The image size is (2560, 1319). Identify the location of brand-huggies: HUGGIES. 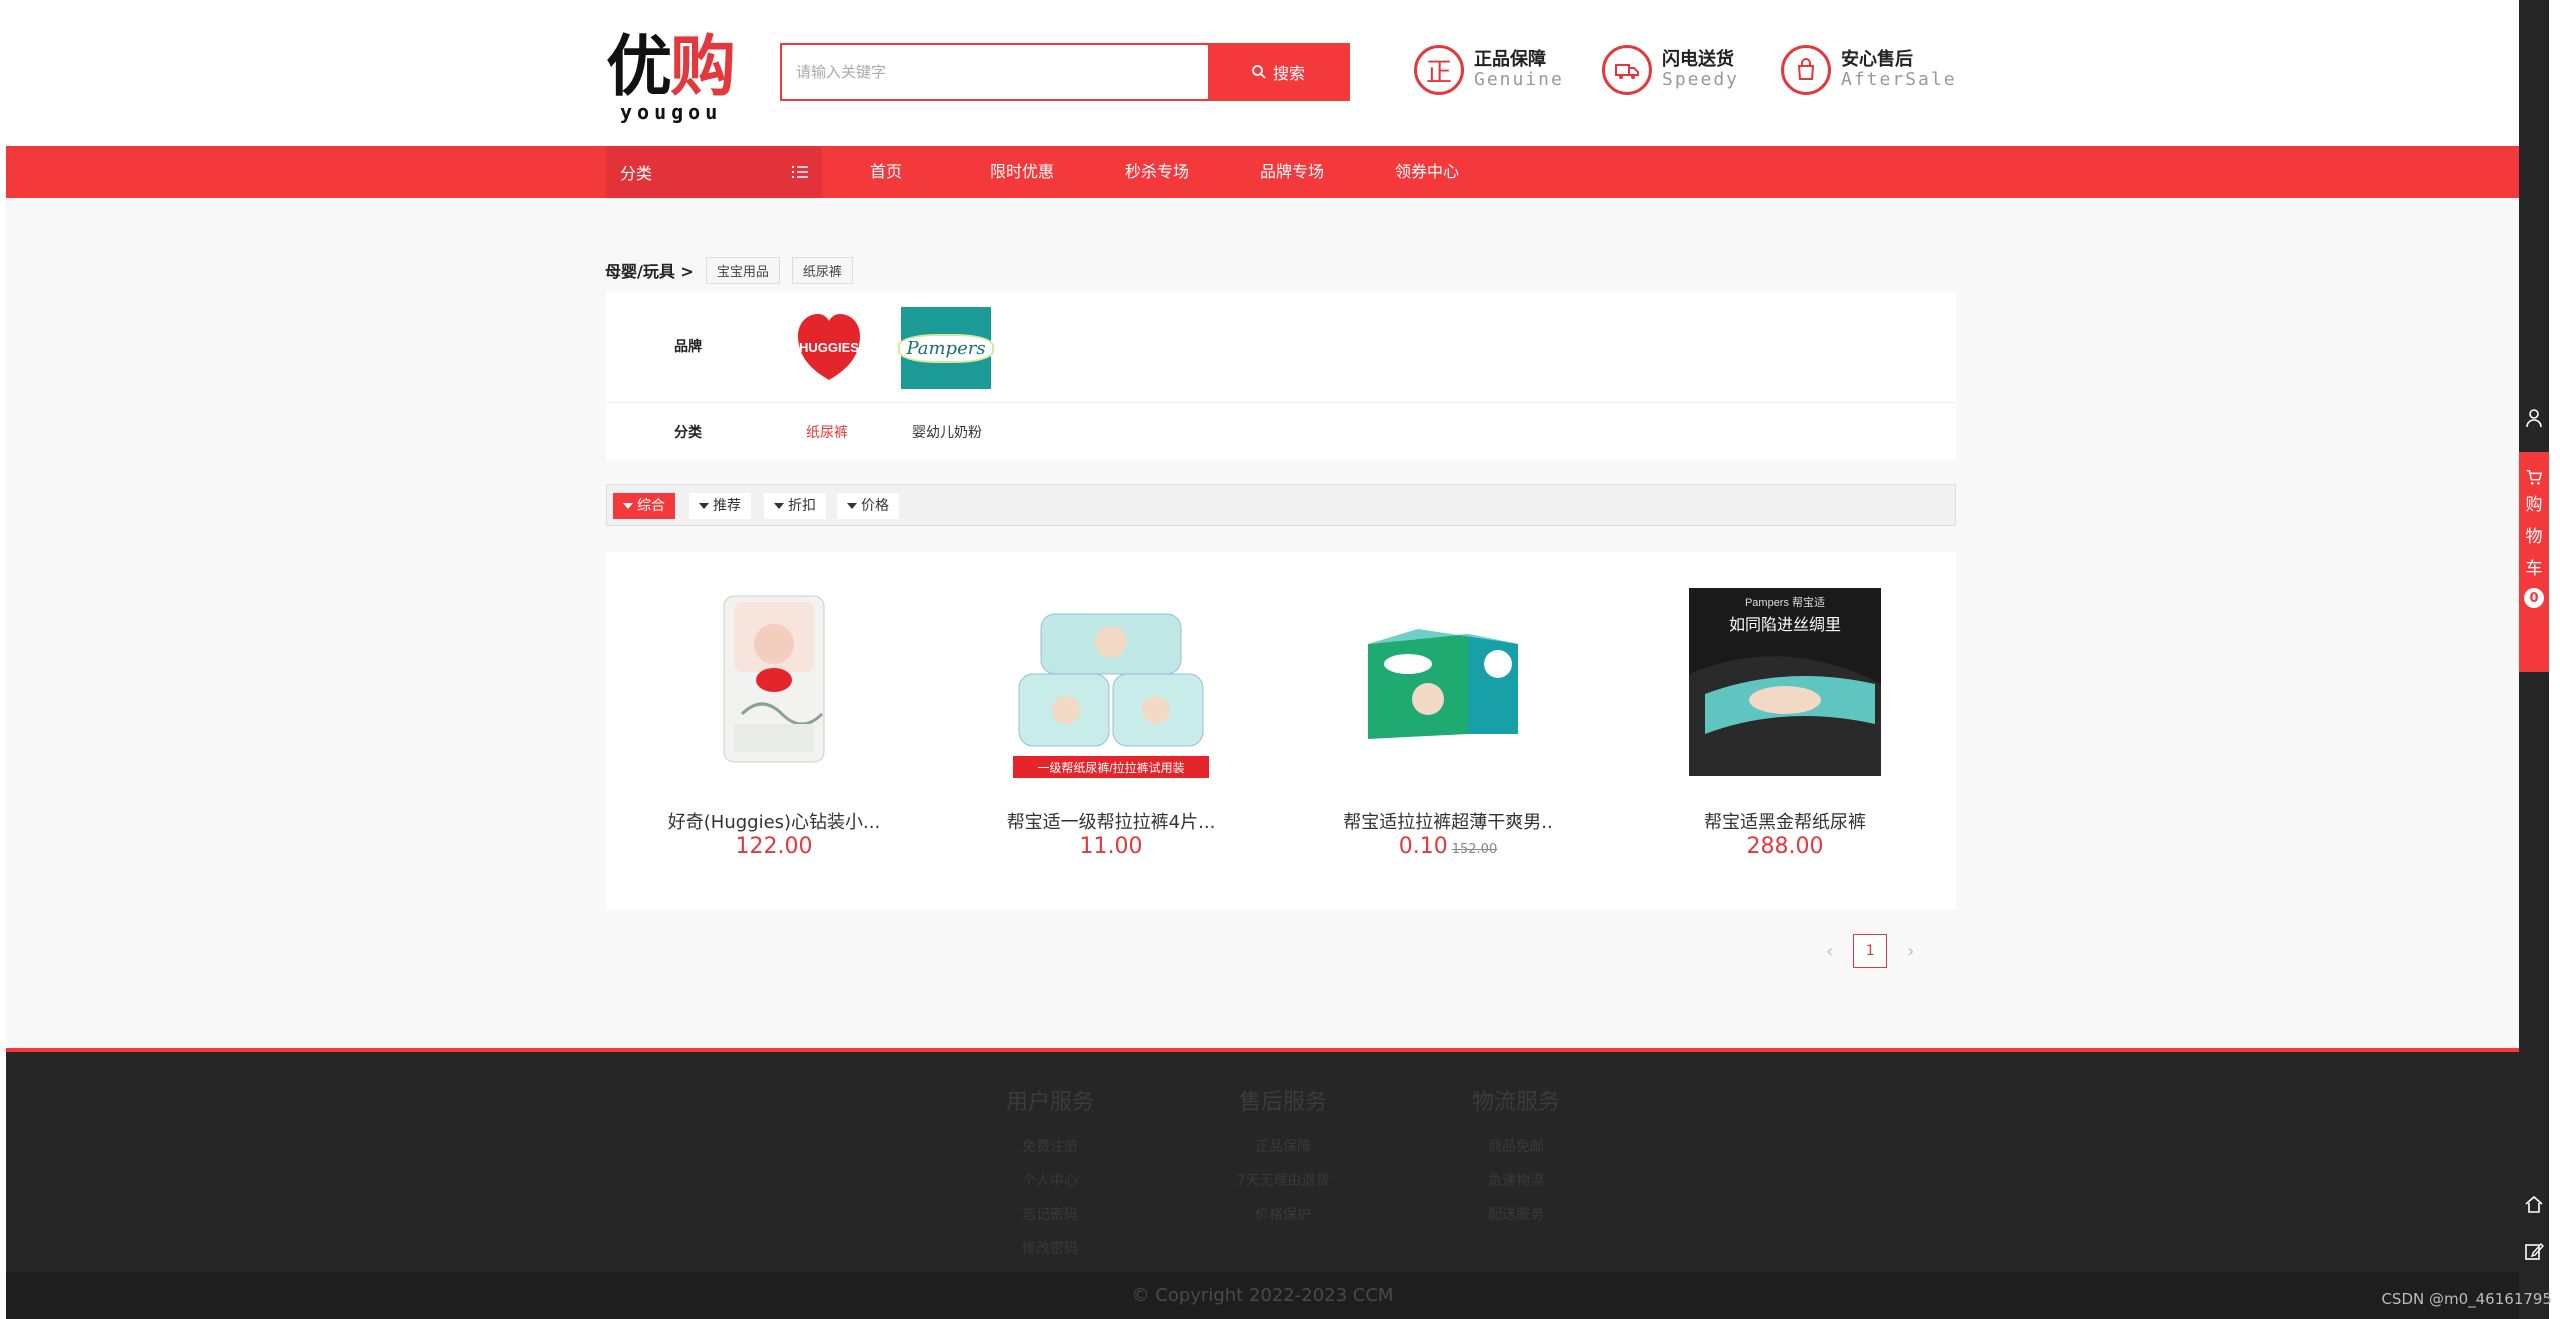
(829, 347).